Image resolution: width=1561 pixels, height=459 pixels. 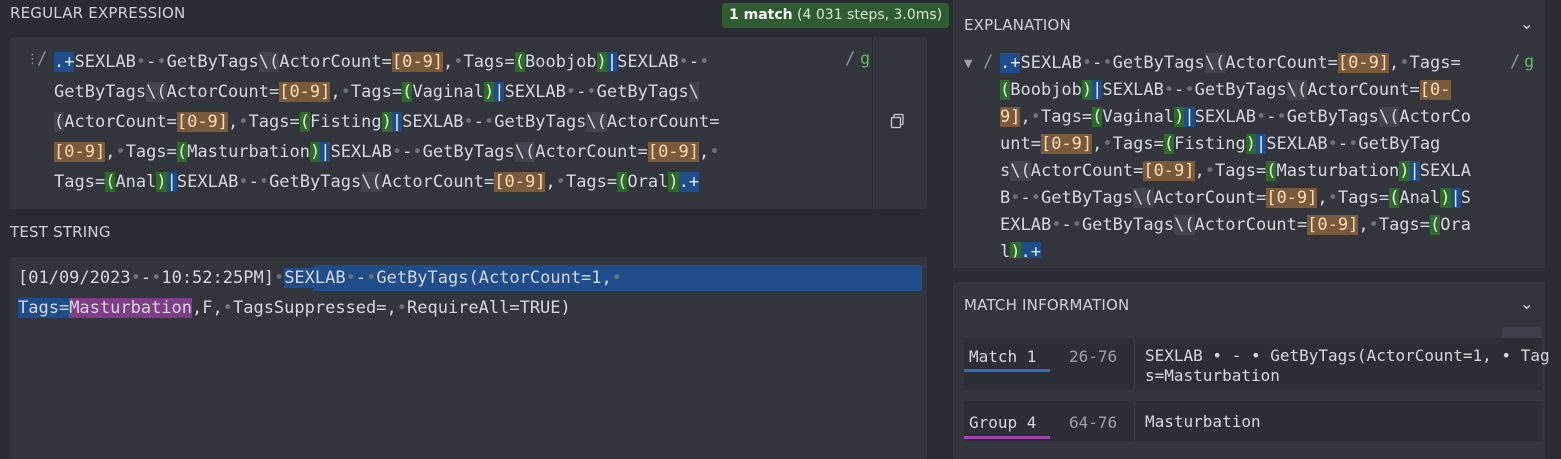 What do you see at coordinates (865, 59) in the screenshot?
I see `regex-flags: g` at bounding box center [865, 59].